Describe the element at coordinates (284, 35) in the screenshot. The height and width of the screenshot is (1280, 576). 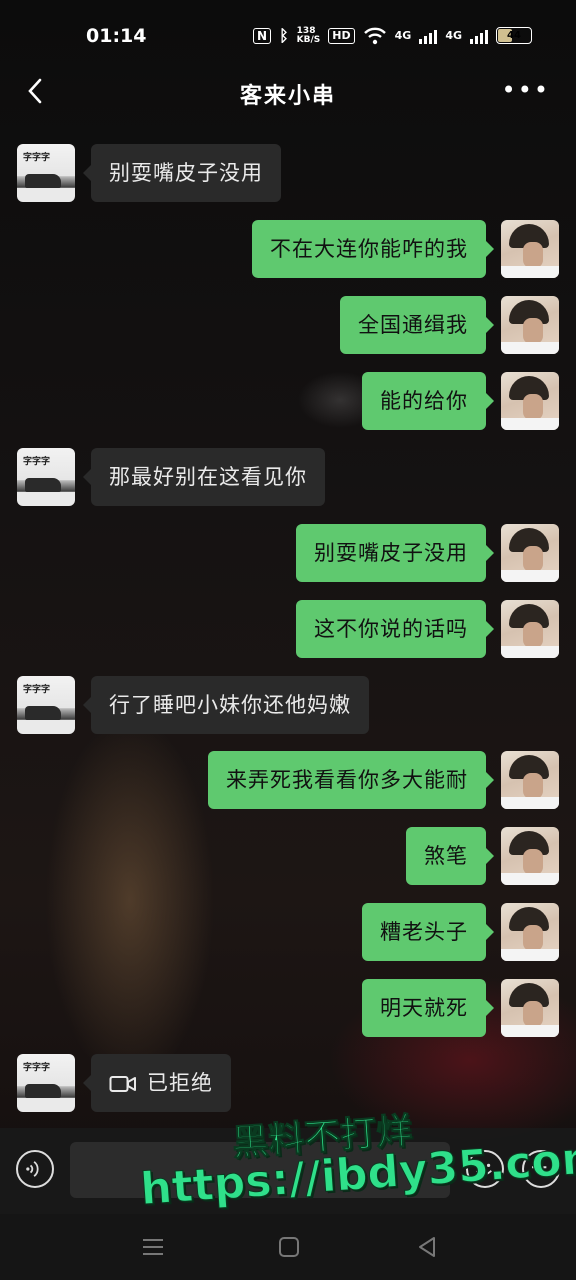
I see `bluetooth-icon: ᛒ` at that location.